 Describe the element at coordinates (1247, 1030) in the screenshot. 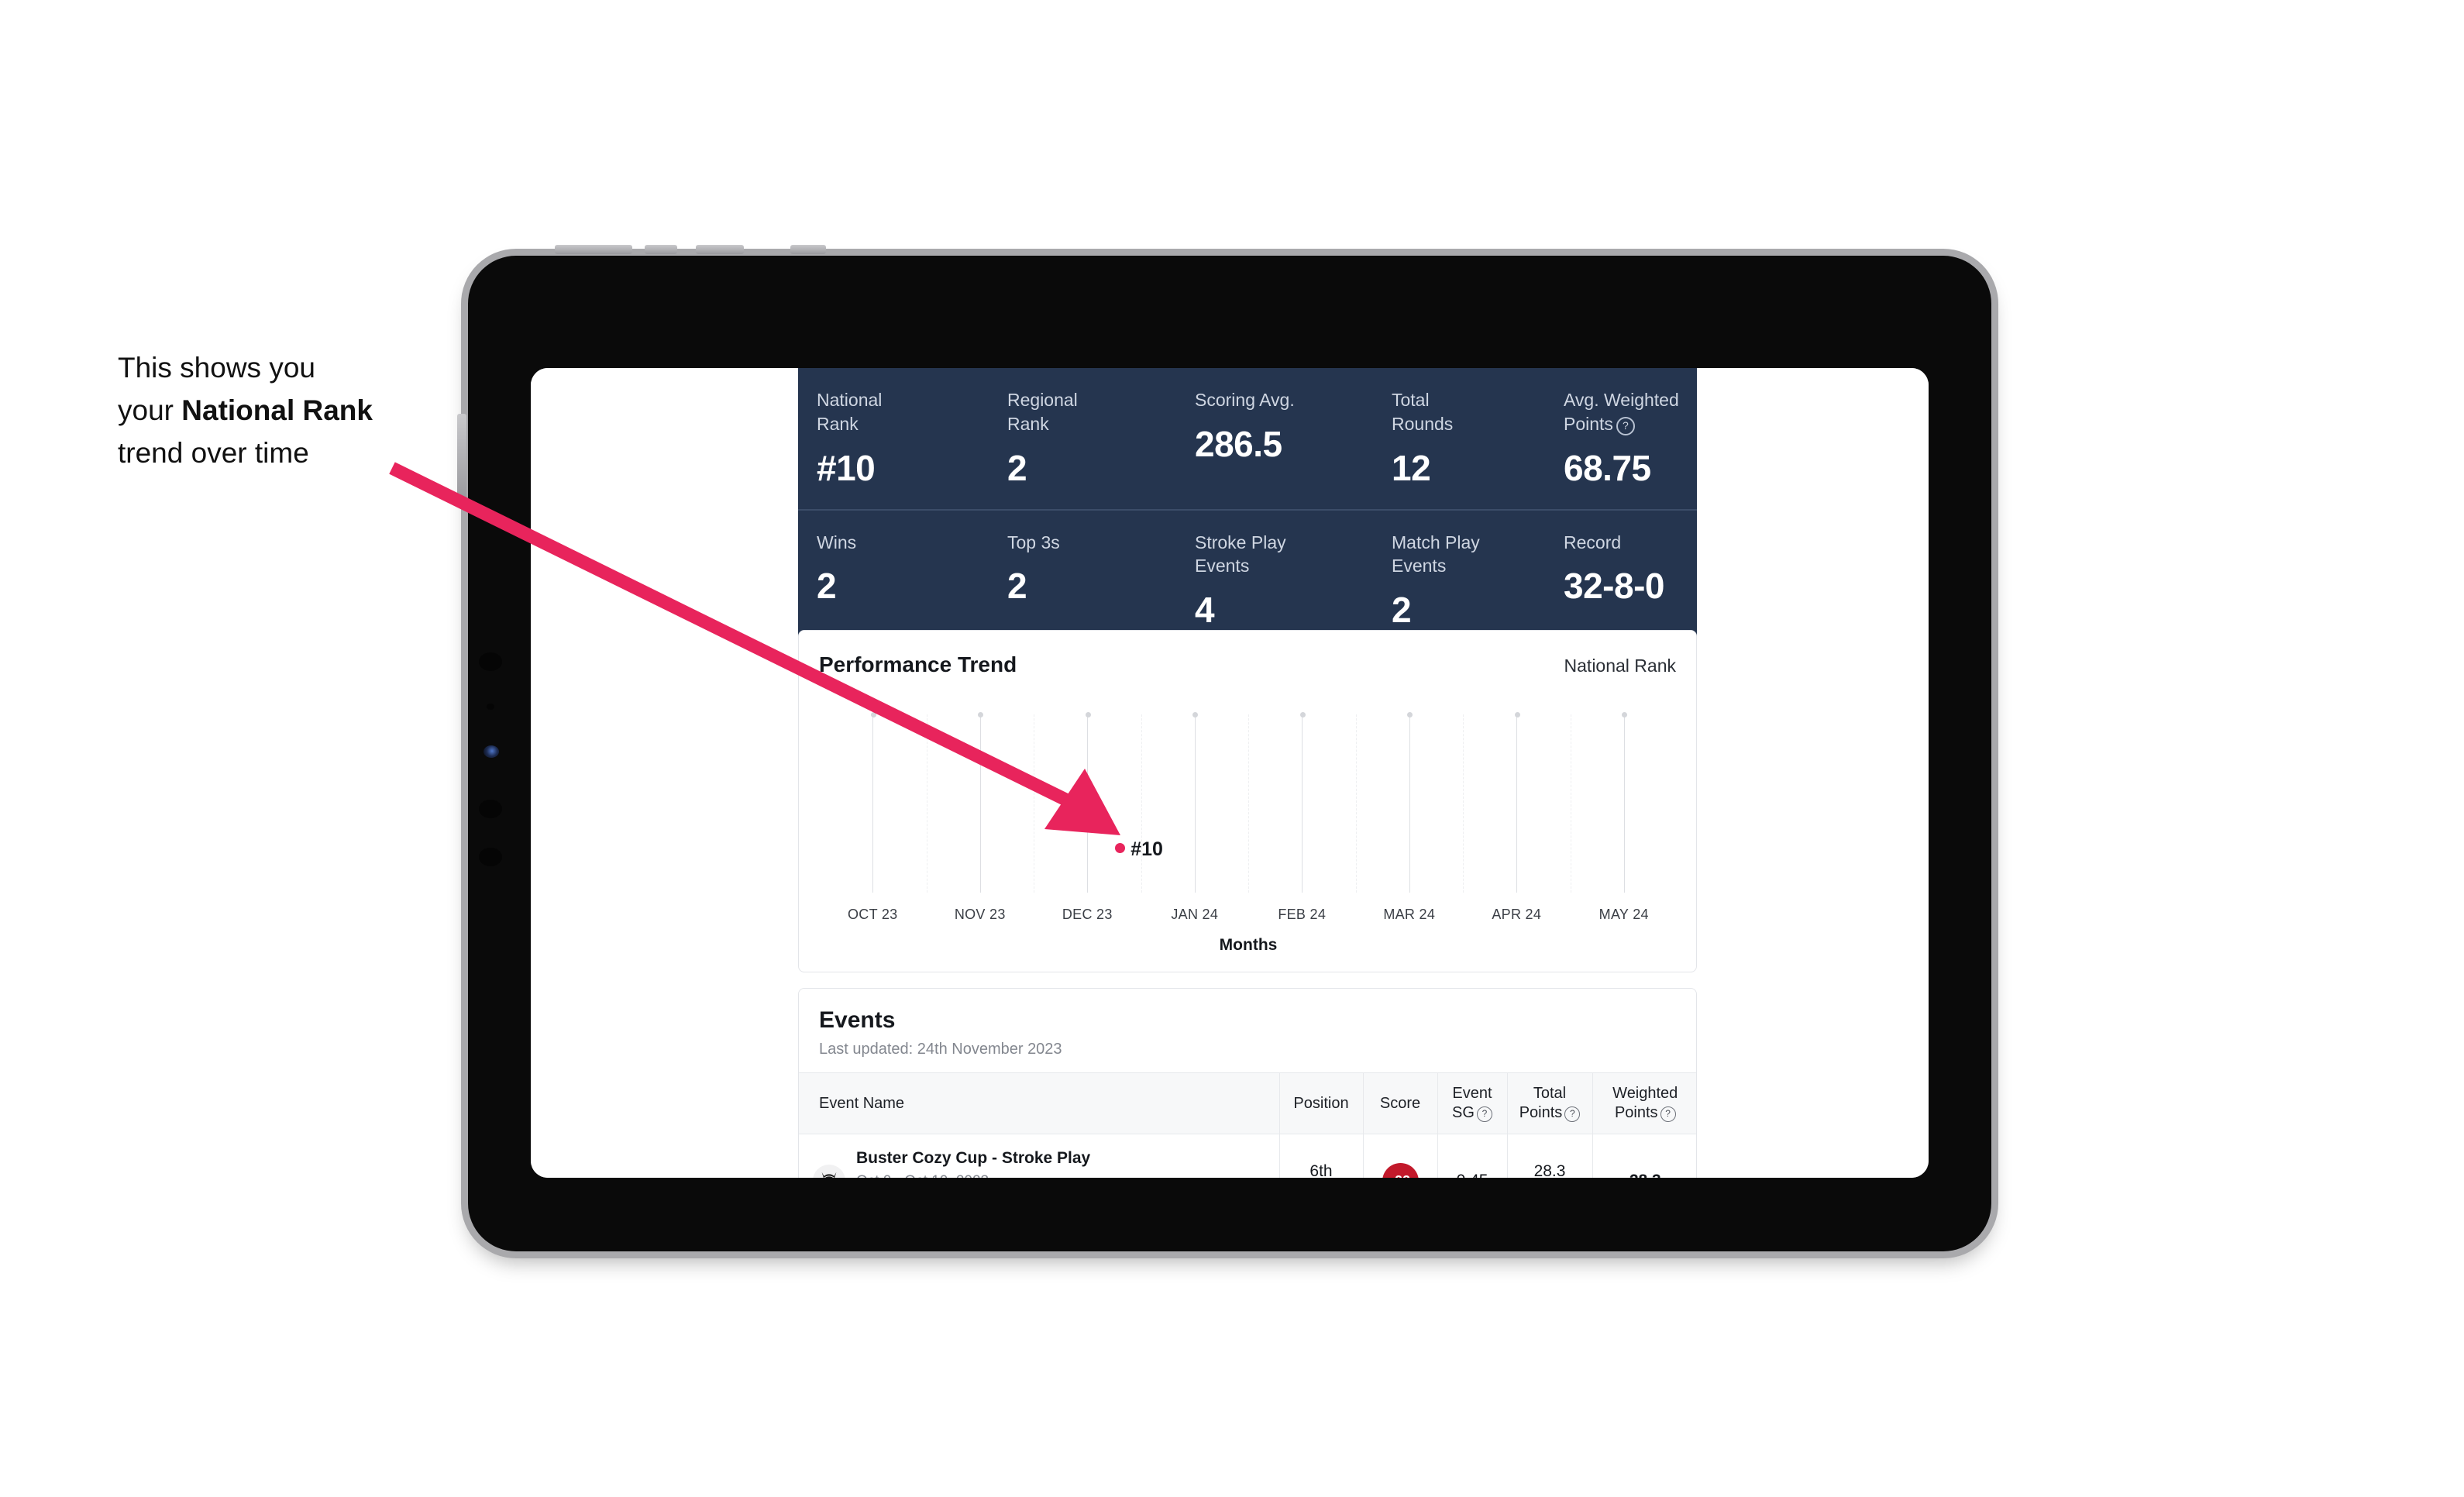

I see `events-header: Events Last updated: 24th November 2023` at that location.